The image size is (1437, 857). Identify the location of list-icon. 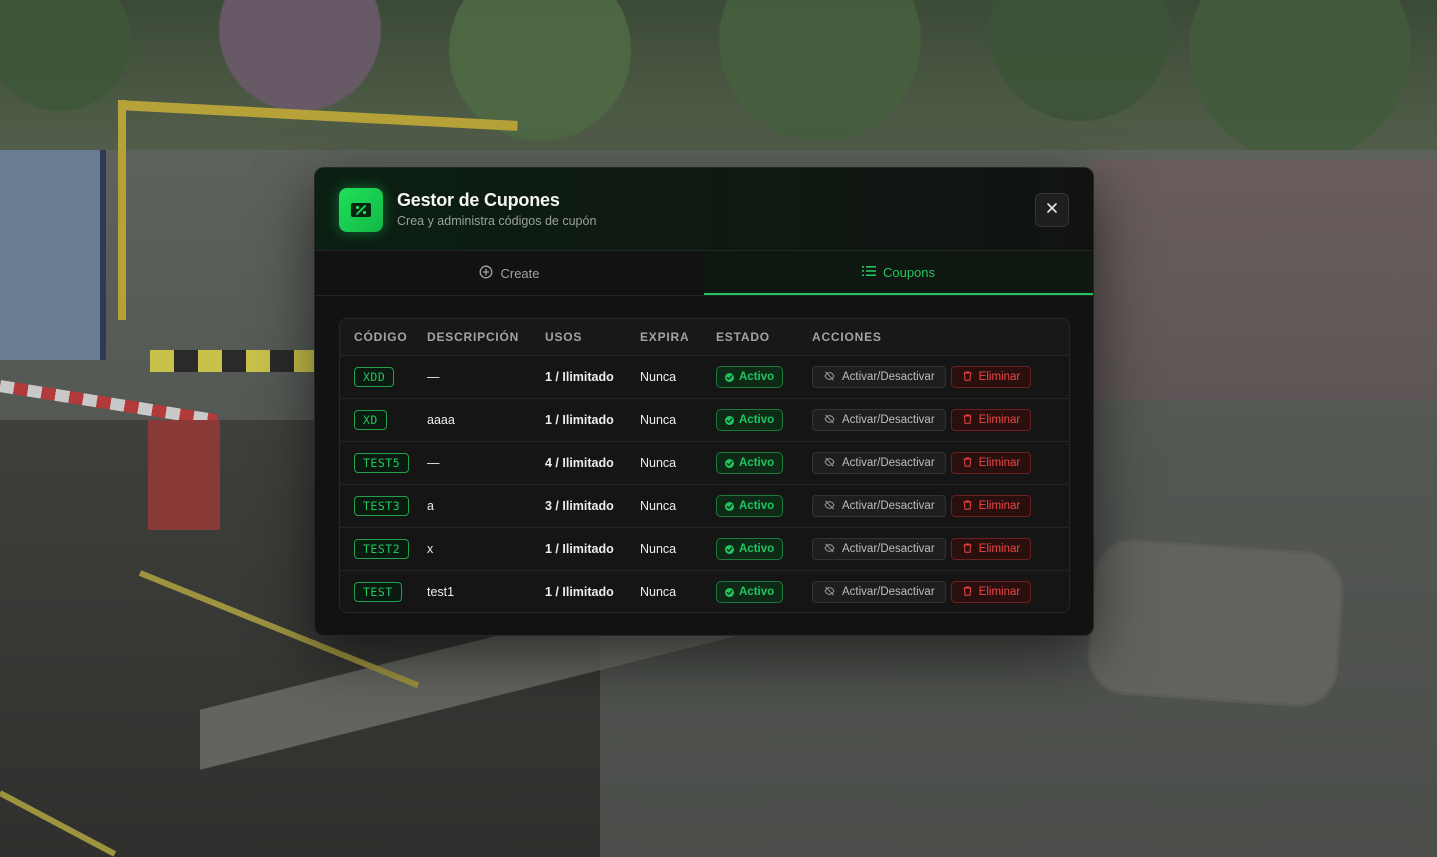
(868, 272).